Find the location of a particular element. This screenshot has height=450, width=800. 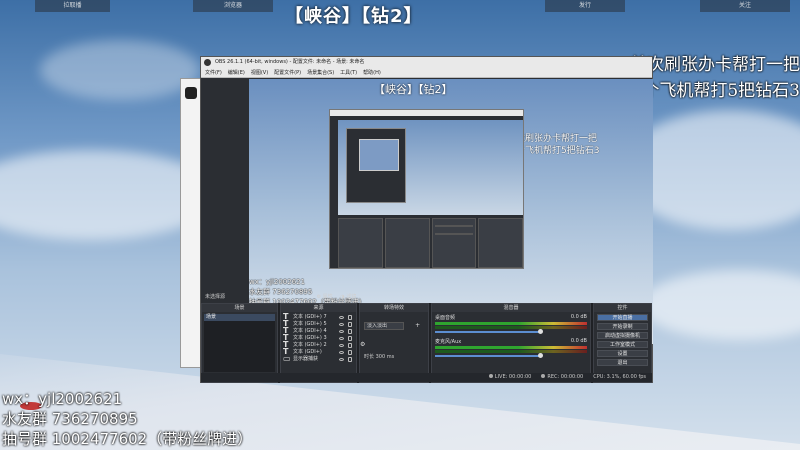

monitor-source-icon: ▭ is located at coordinates (287, 358).